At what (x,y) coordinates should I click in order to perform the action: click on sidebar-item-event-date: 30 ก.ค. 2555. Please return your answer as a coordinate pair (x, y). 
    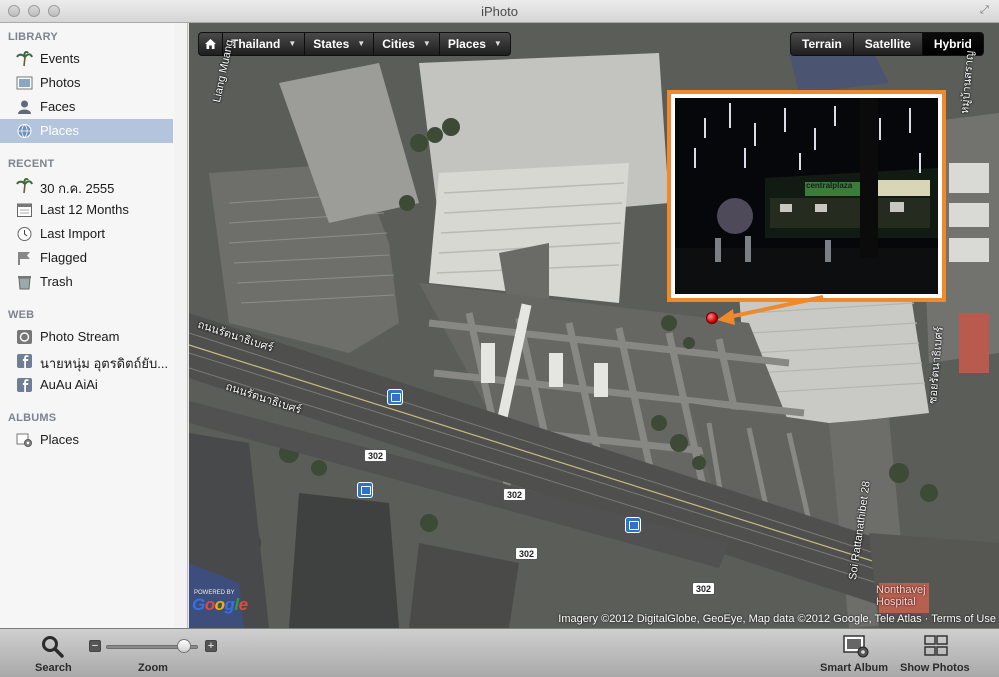
    Looking at the image, I should click on (86, 186).